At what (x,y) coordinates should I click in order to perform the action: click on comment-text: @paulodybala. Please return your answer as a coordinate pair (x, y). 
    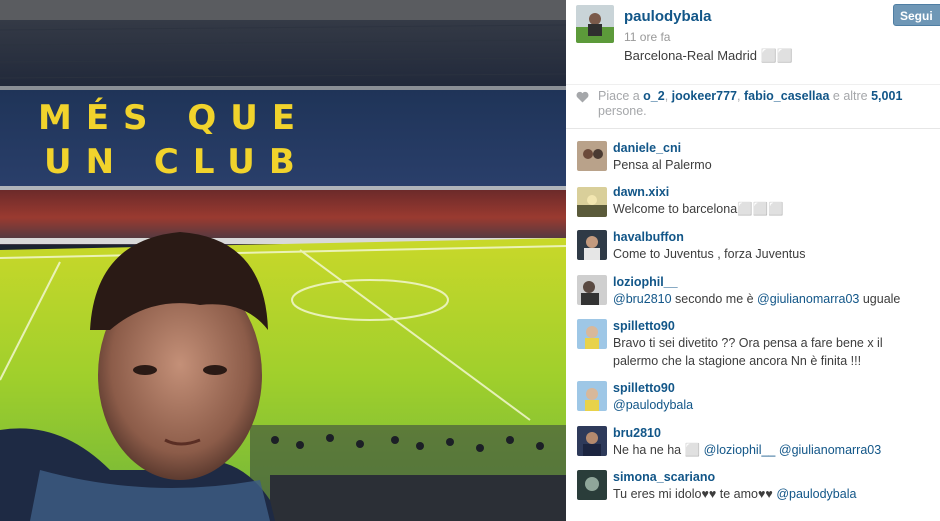
    Looking at the image, I should click on (768, 405).